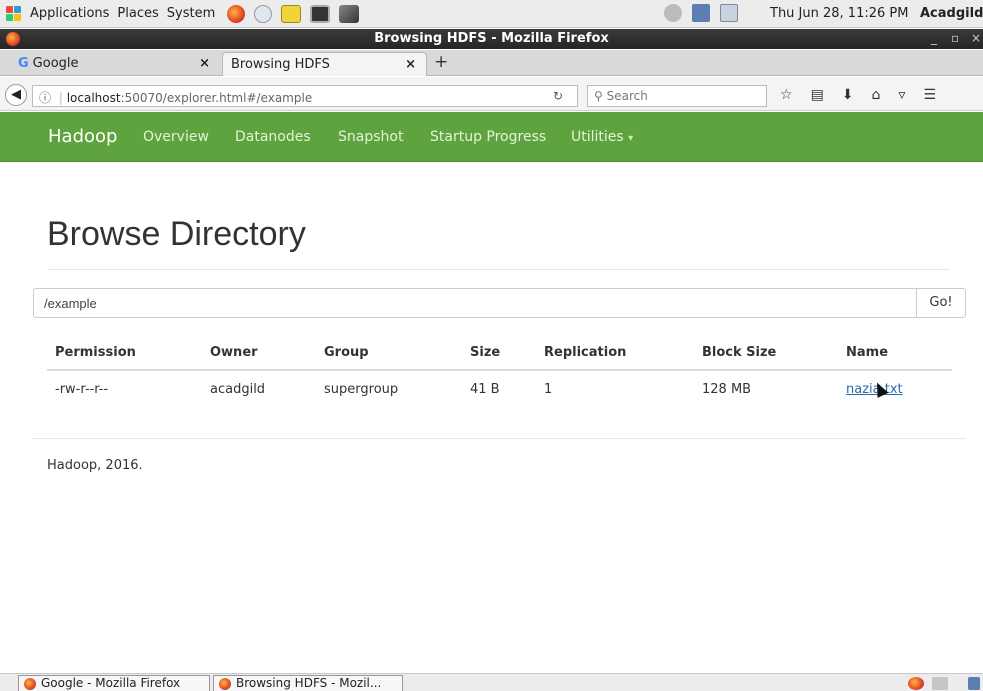  What do you see at coordinates (488, 137) in the screenshot?
I see `nav-startup-progress: Startup Progress` at bounding box center [488, 137].